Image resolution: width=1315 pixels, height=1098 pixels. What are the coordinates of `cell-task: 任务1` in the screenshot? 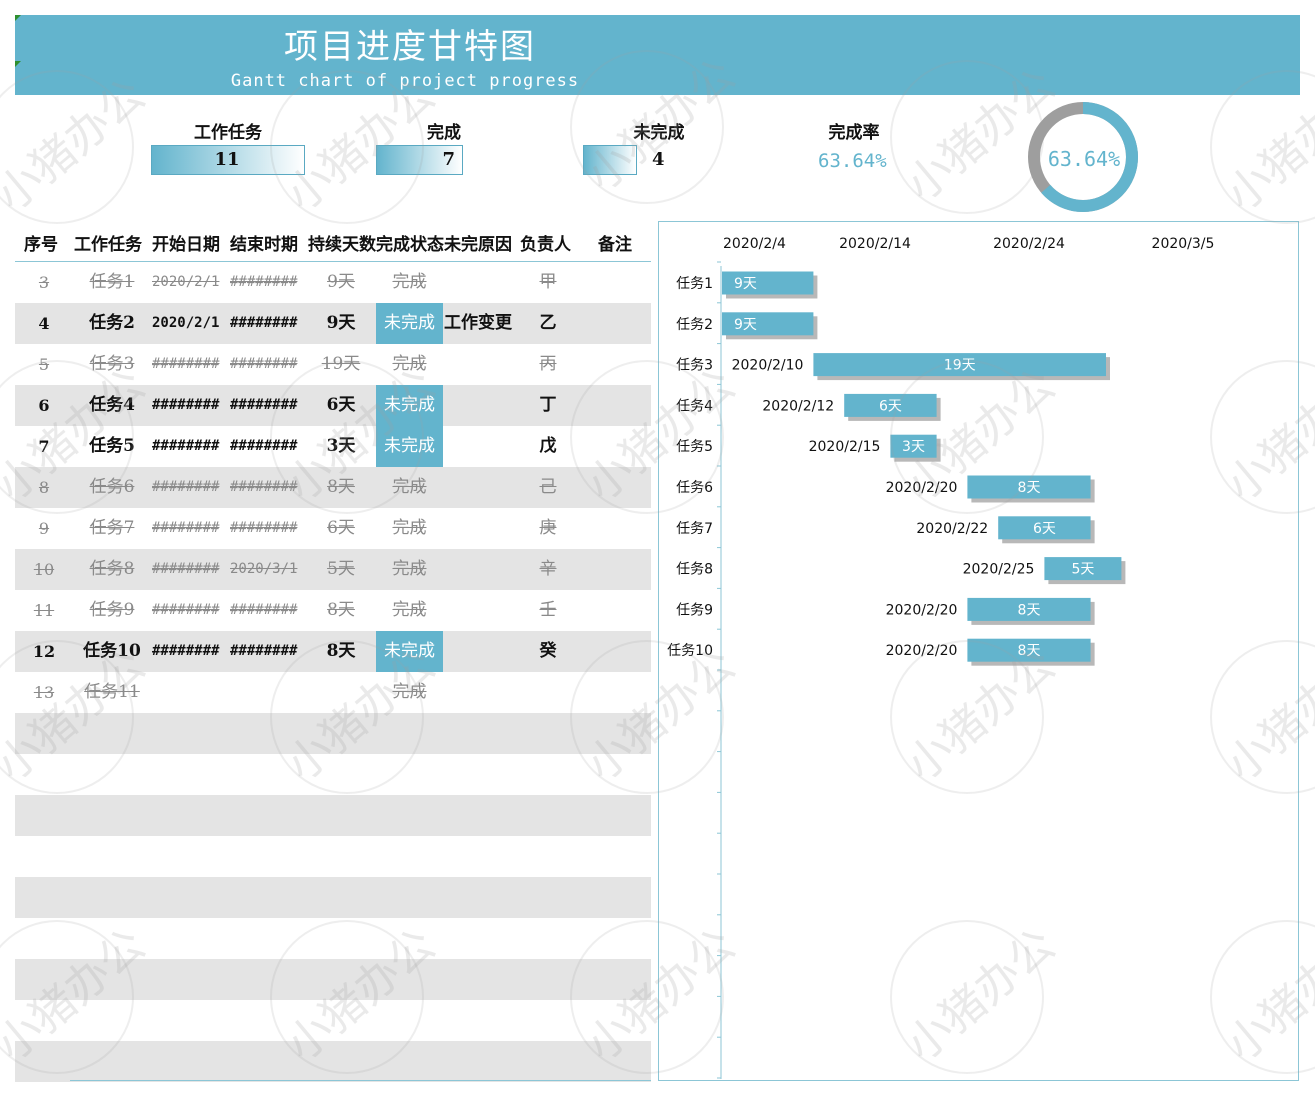 It's located at (112, 282).